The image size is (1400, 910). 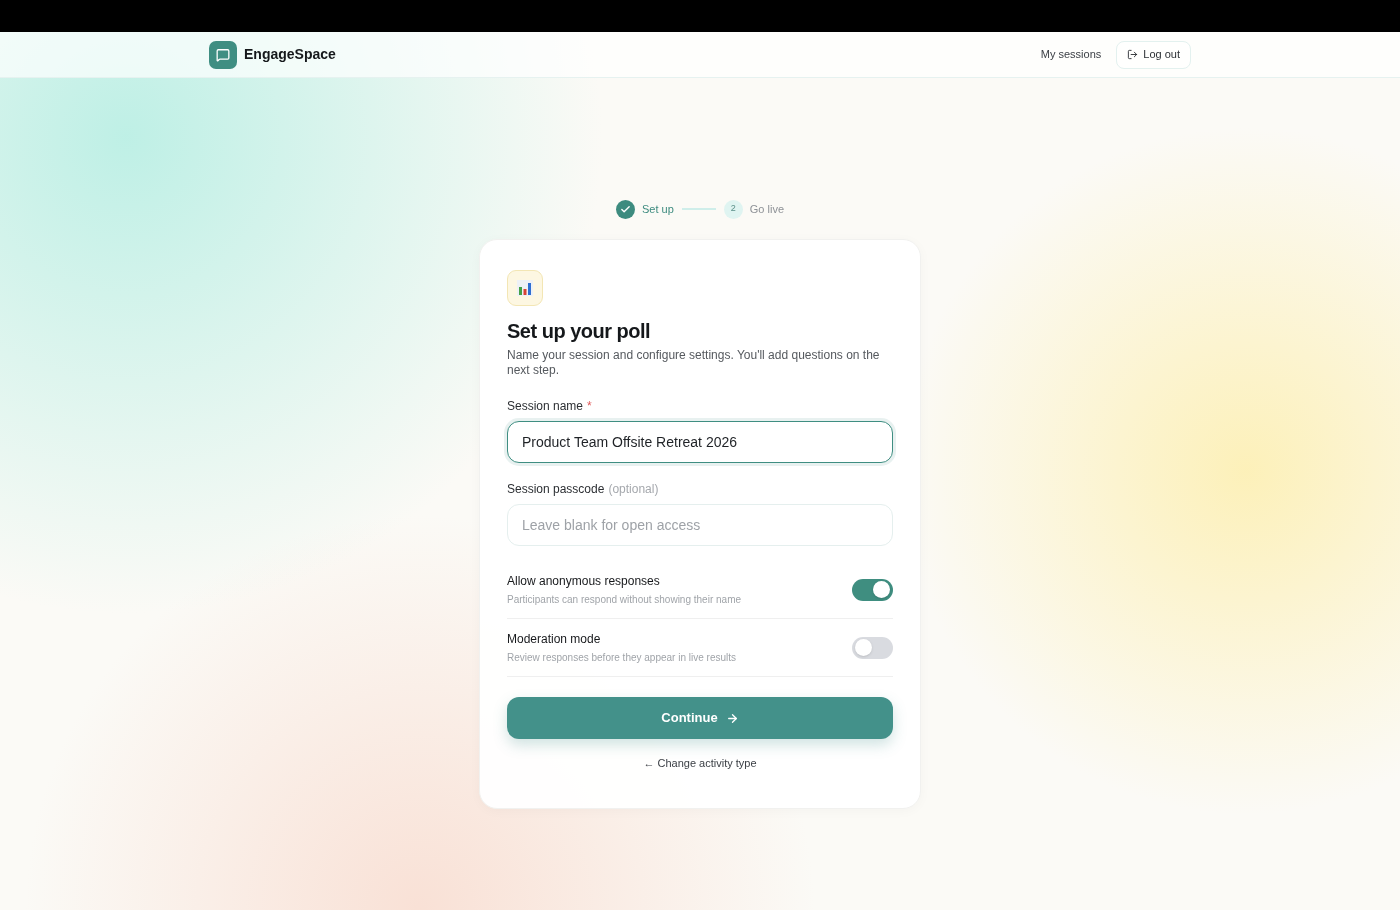 I want to click on card-title: Set up your poll, so click(x=579, y=331).